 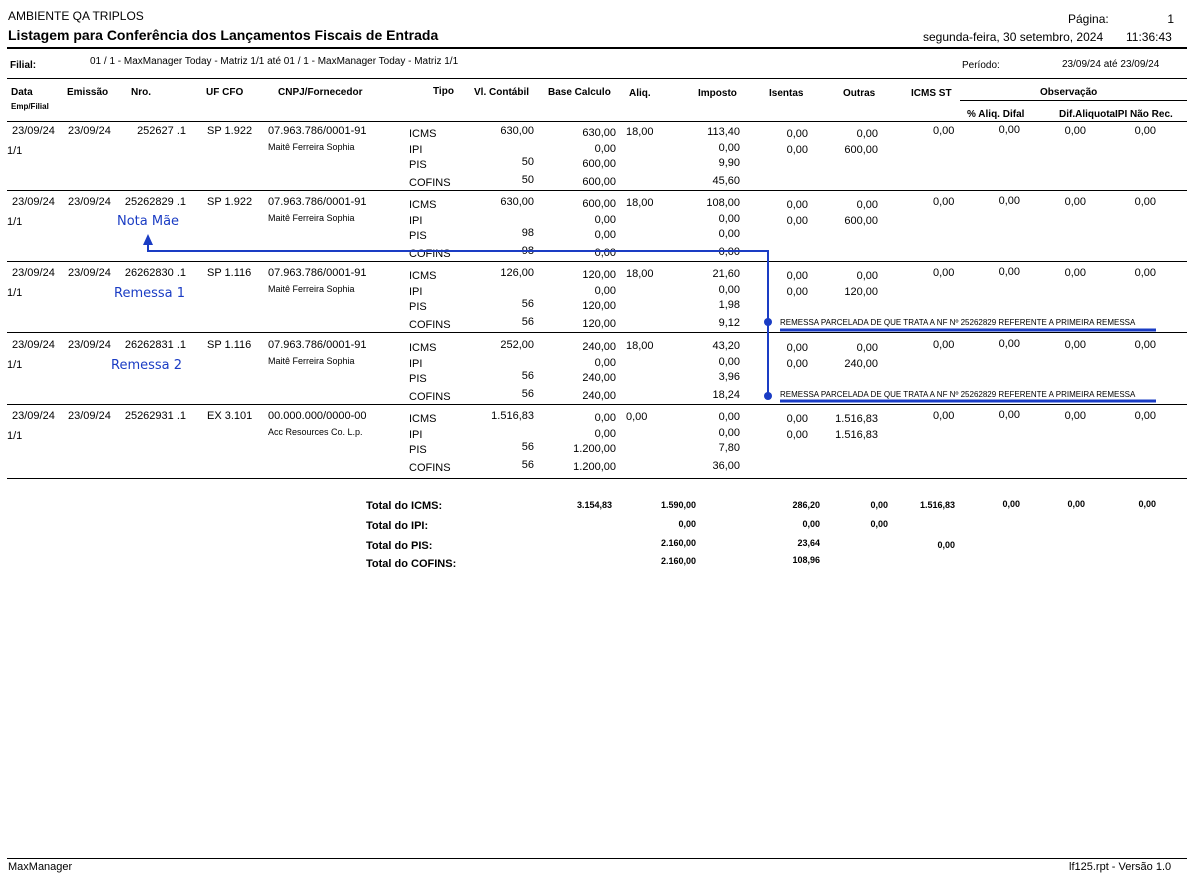 What do you see at coordinates (597, 478) in the screenshot?
I see `totals-divider` at bounding box center [597, 478].